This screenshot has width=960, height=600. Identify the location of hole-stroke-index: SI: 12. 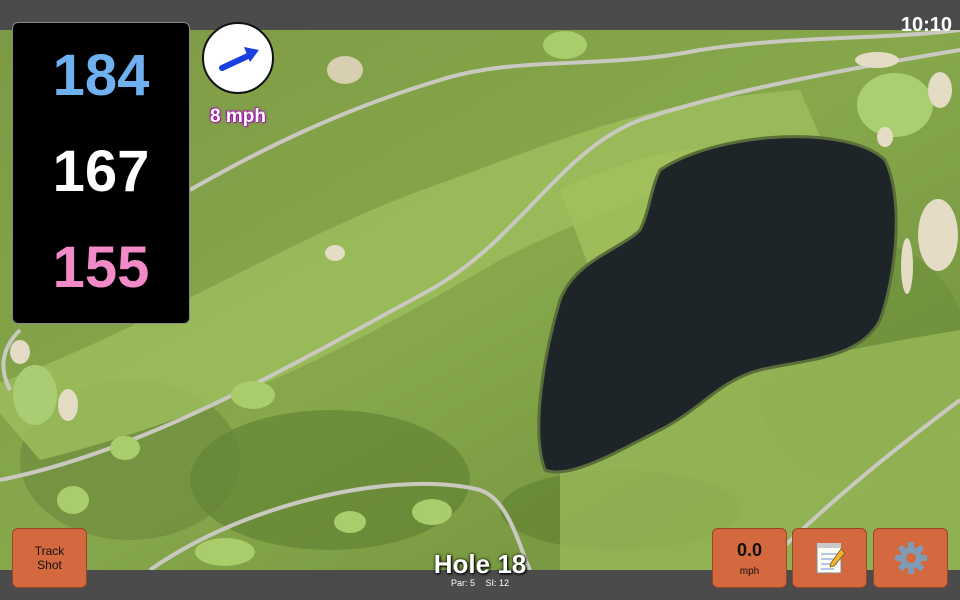
(497, 583).